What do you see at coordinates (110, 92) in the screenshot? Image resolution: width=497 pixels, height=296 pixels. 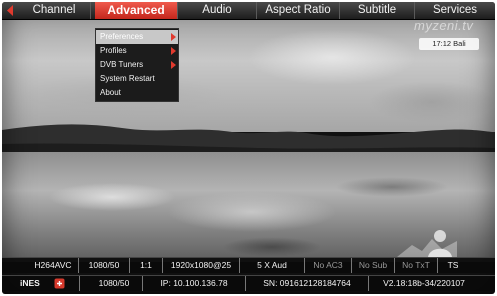 I see `dropdown-item-label: About` at bounding box center [110, 92].